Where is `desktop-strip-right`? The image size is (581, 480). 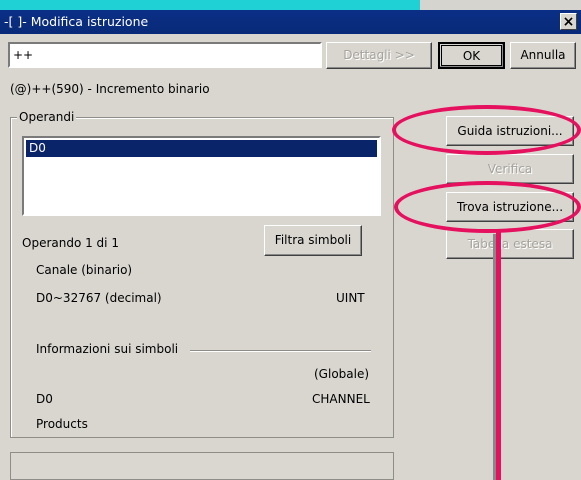
desktop-strip-right is located at coordinates (500, 5).